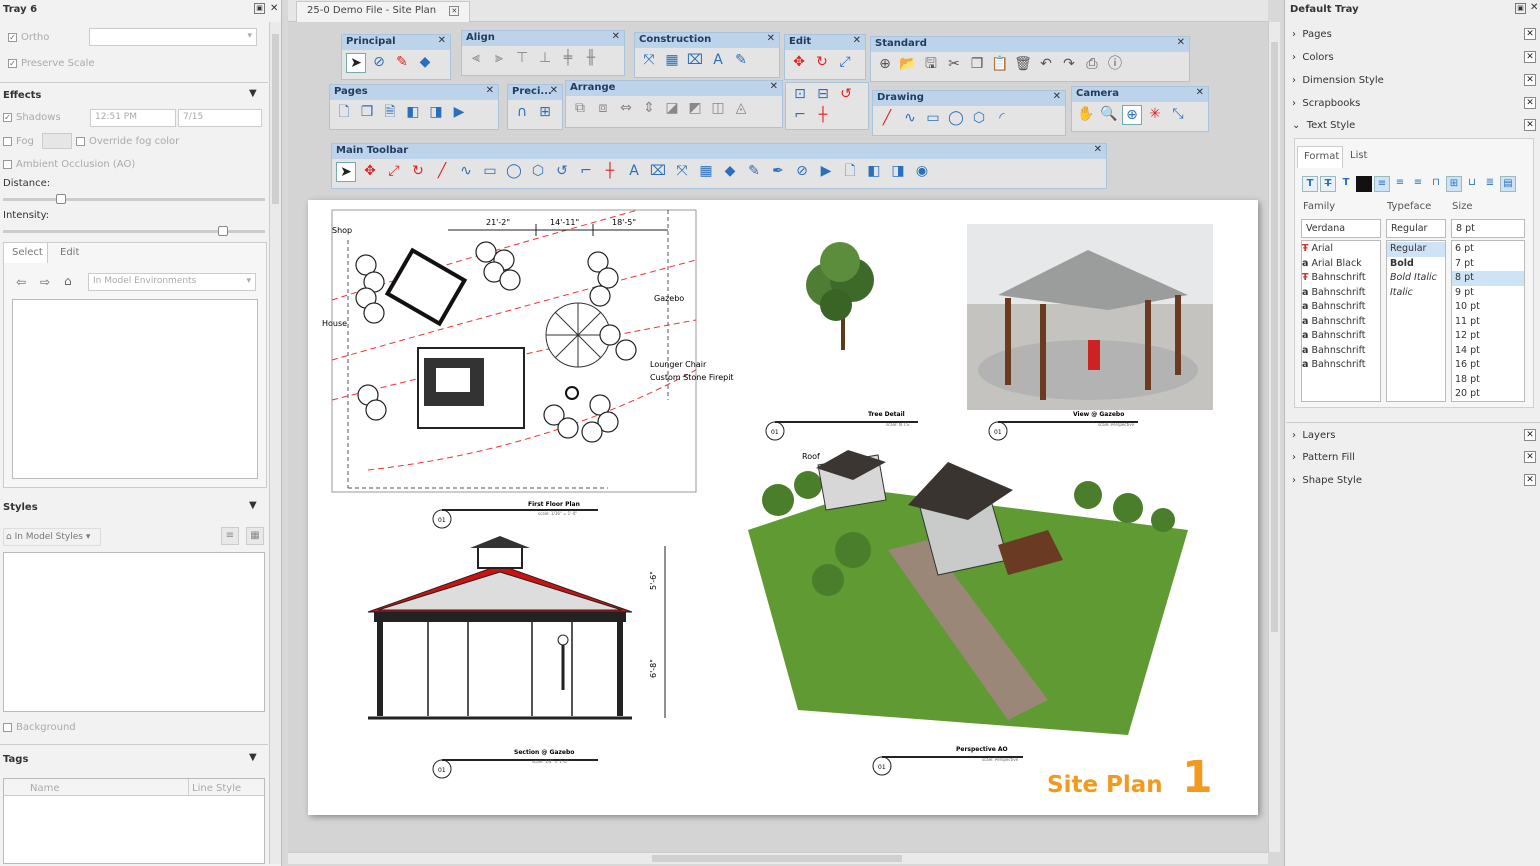 This screenshot has width=1540, height=866. What do you see at coordinates (69, 164) in the screenshot?
I see `ao-checkbox: Ambient Occlusion (AO)` at bounding box center [69, 164].